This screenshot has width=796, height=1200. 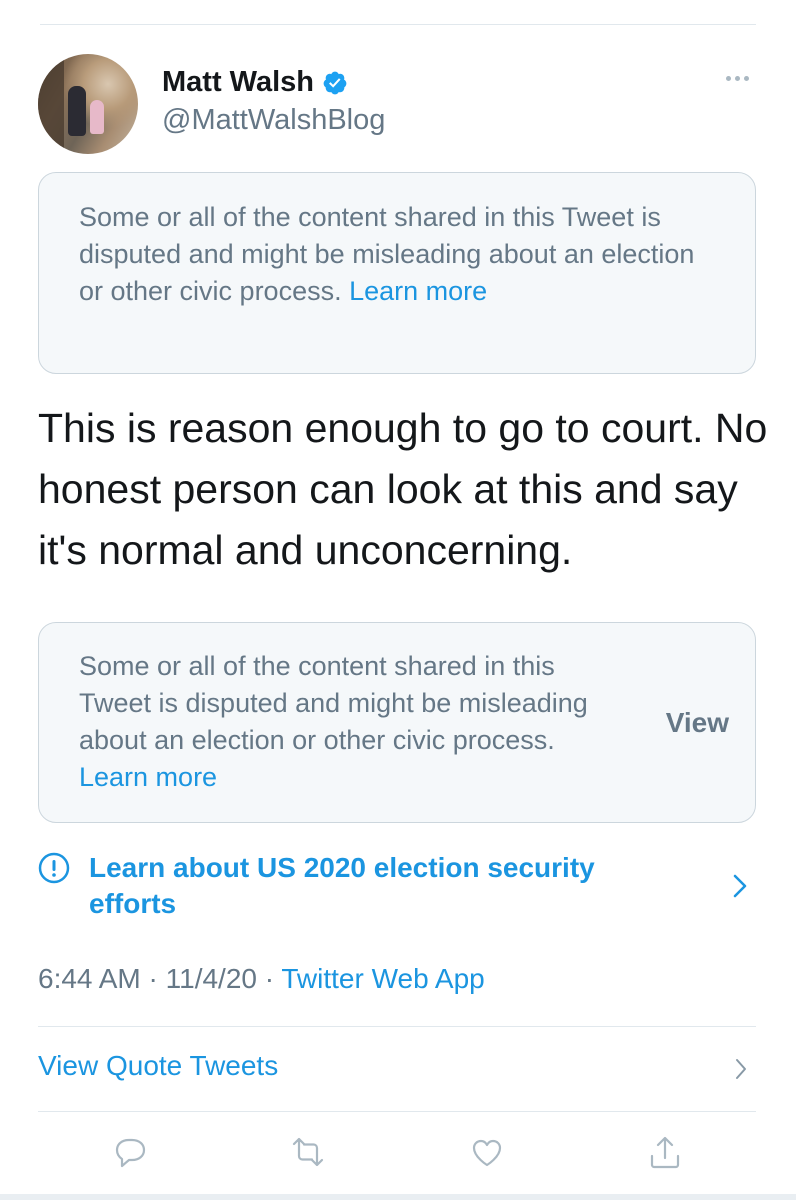 I want to click on like-icon, so click(x=487, y=1152).